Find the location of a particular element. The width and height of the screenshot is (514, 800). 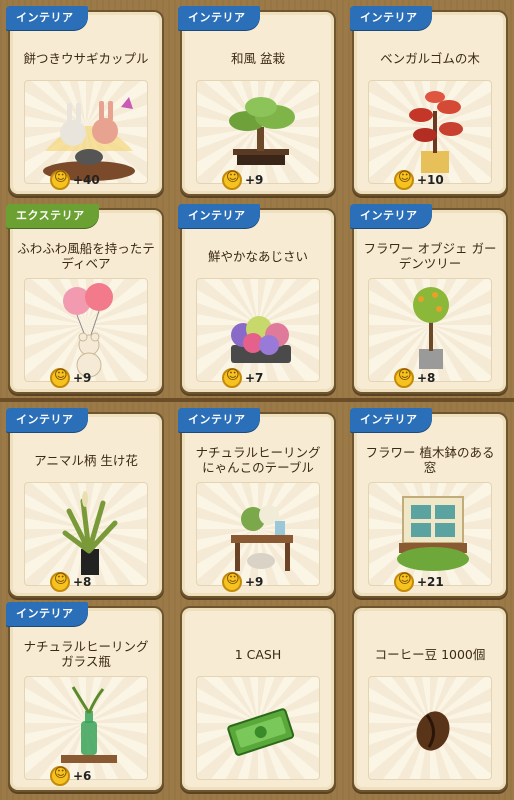

item-title: 和風 盆栽 is located at coordinates (258, 58).